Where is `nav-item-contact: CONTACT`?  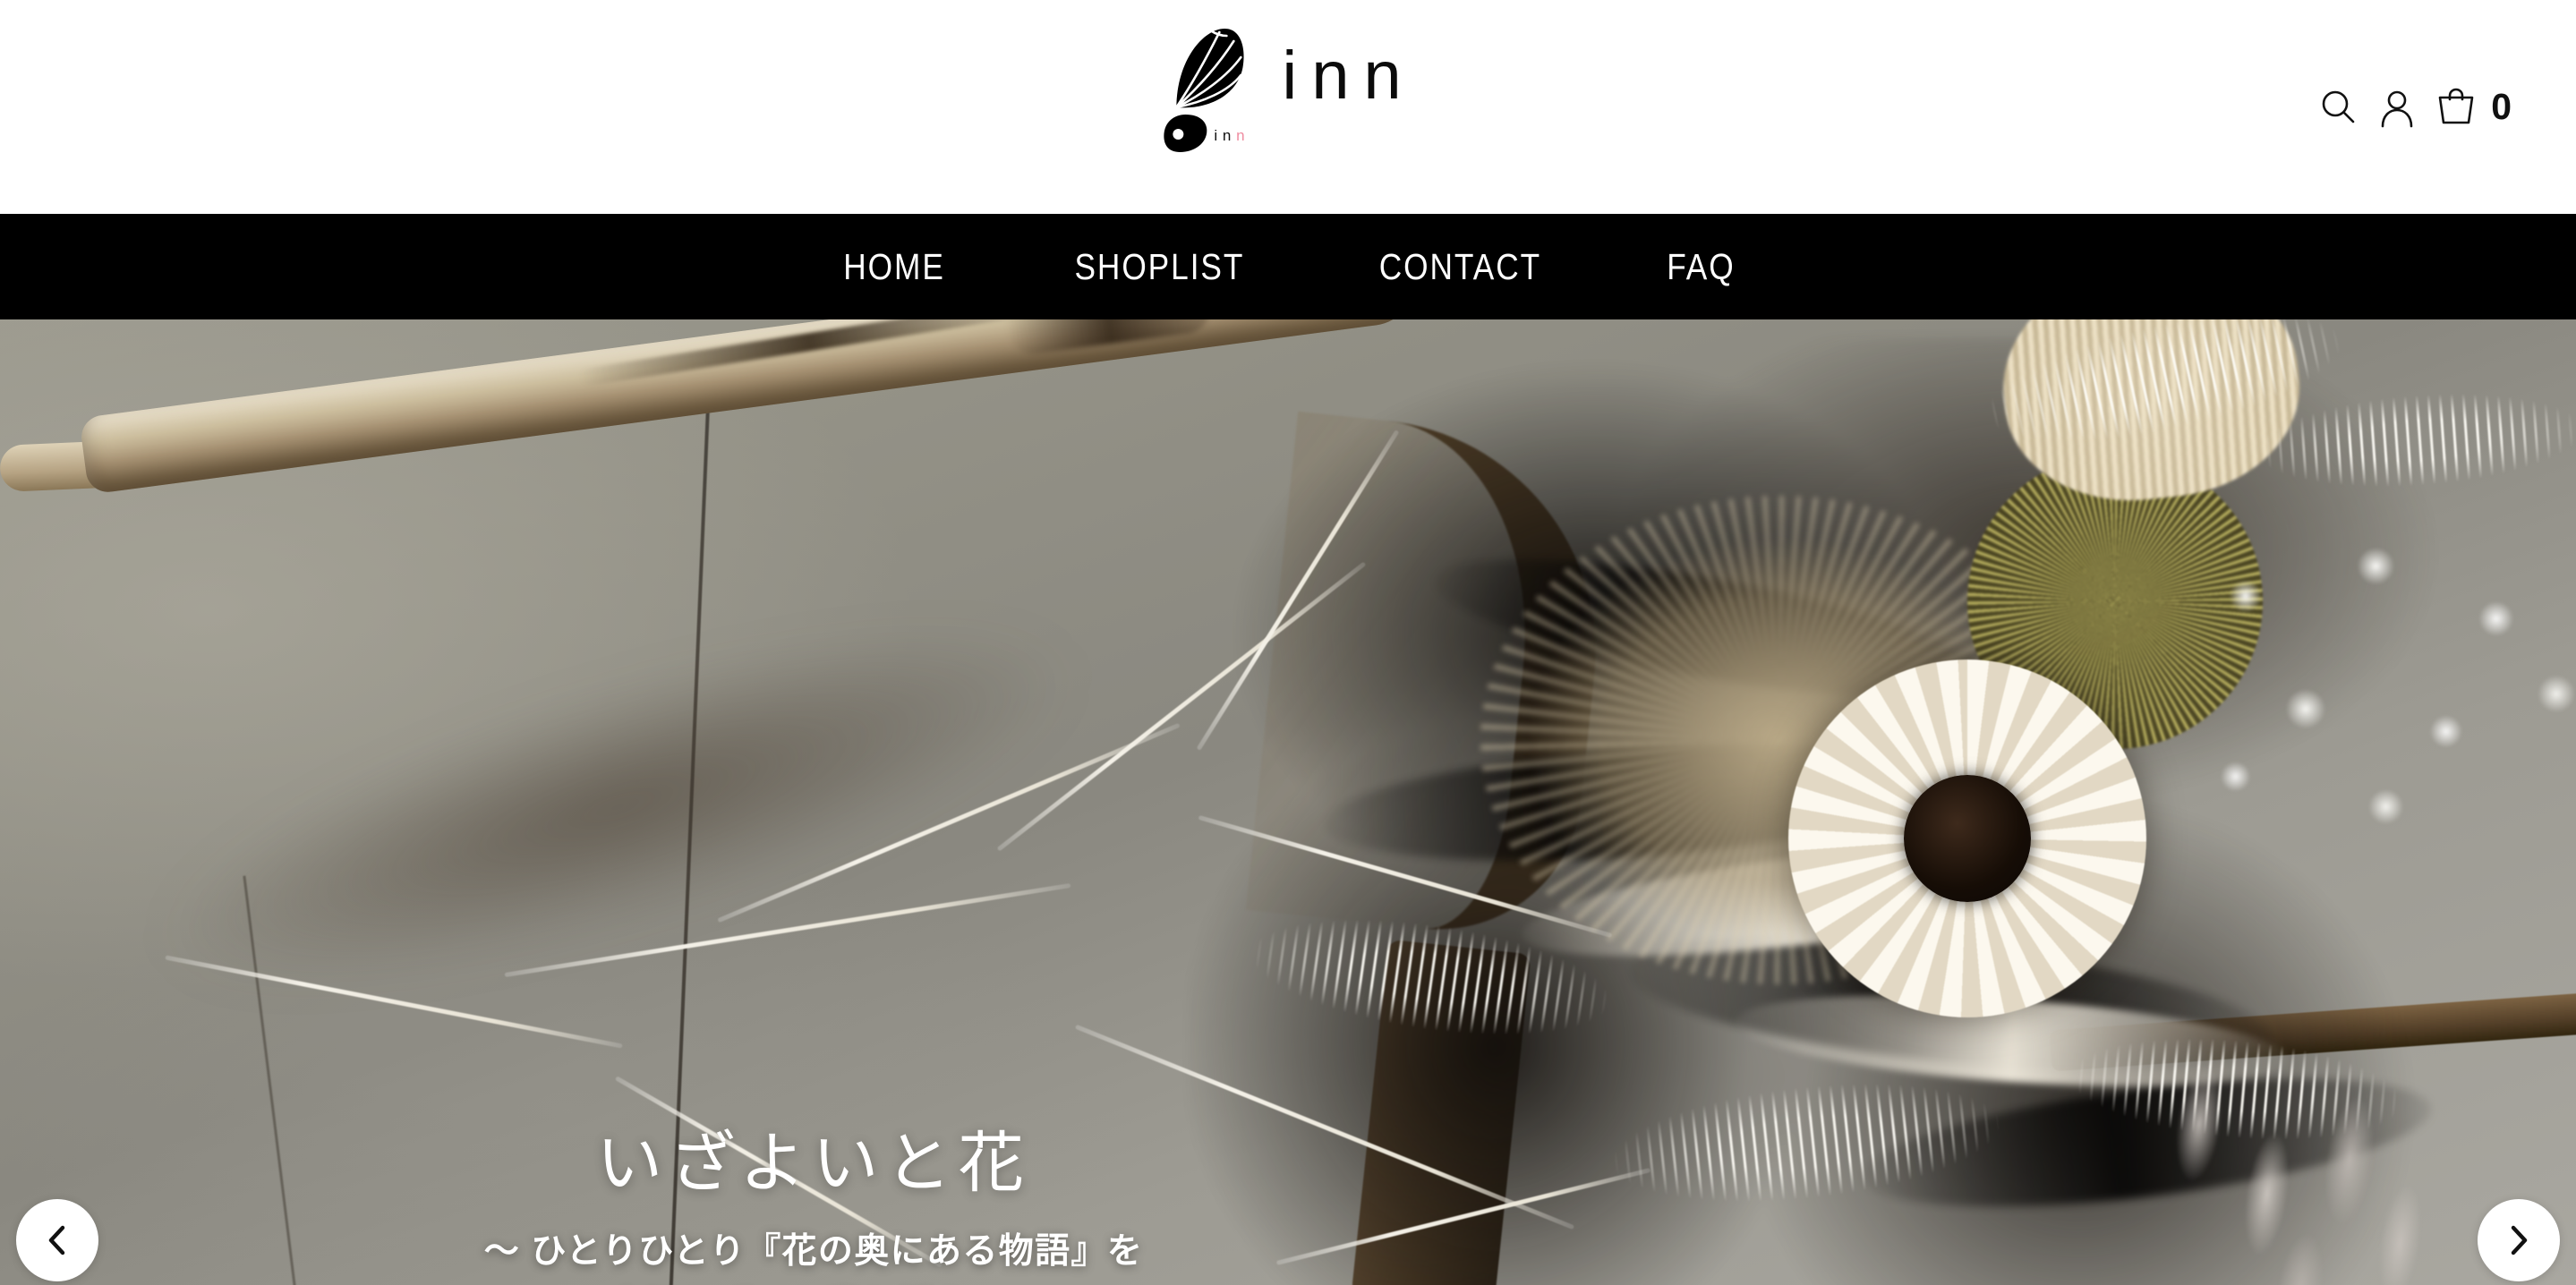
nav-item-contact: CONTACT is located at coordinates (1460, 266).